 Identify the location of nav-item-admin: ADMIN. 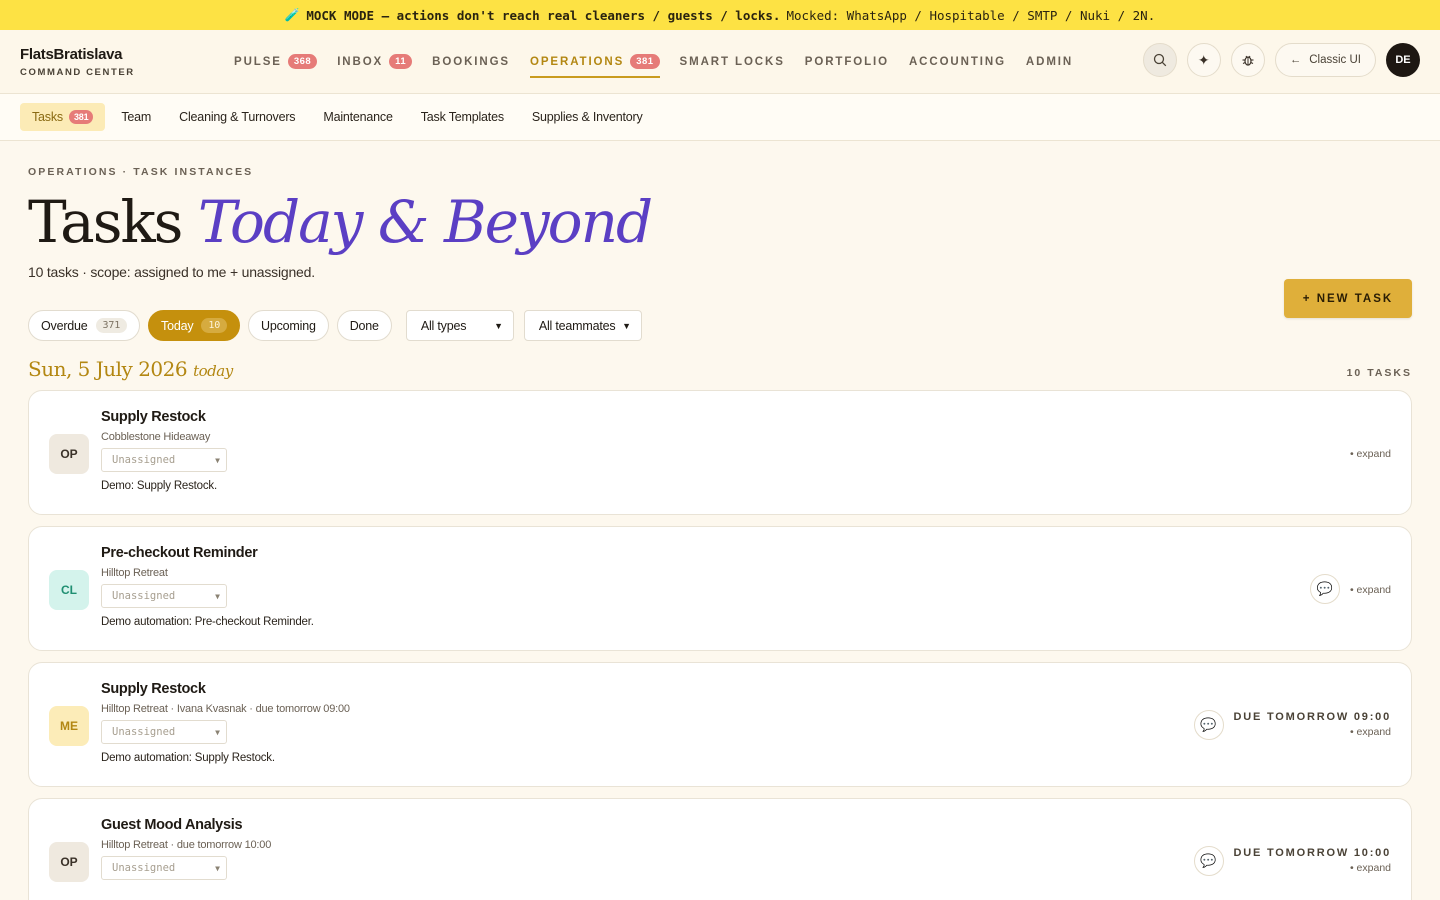
(1049, 62).